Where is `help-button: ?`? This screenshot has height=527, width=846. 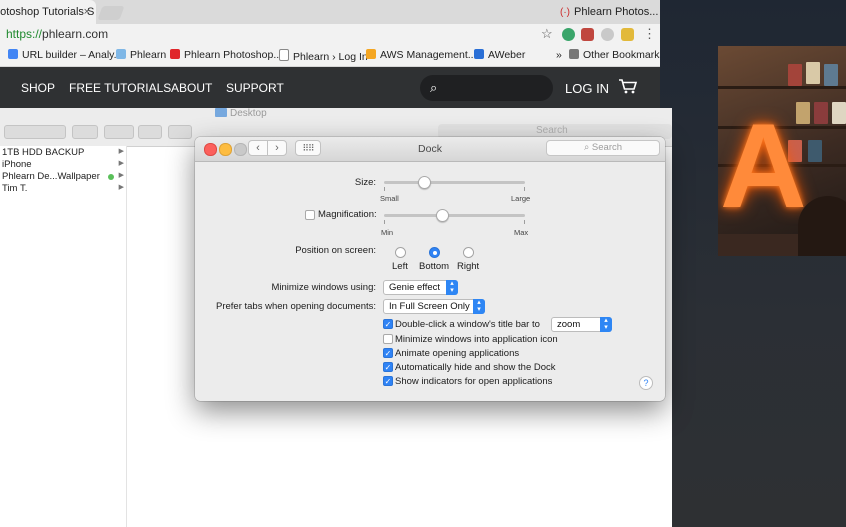
help-button: ? is located at coordinates (646, 383).